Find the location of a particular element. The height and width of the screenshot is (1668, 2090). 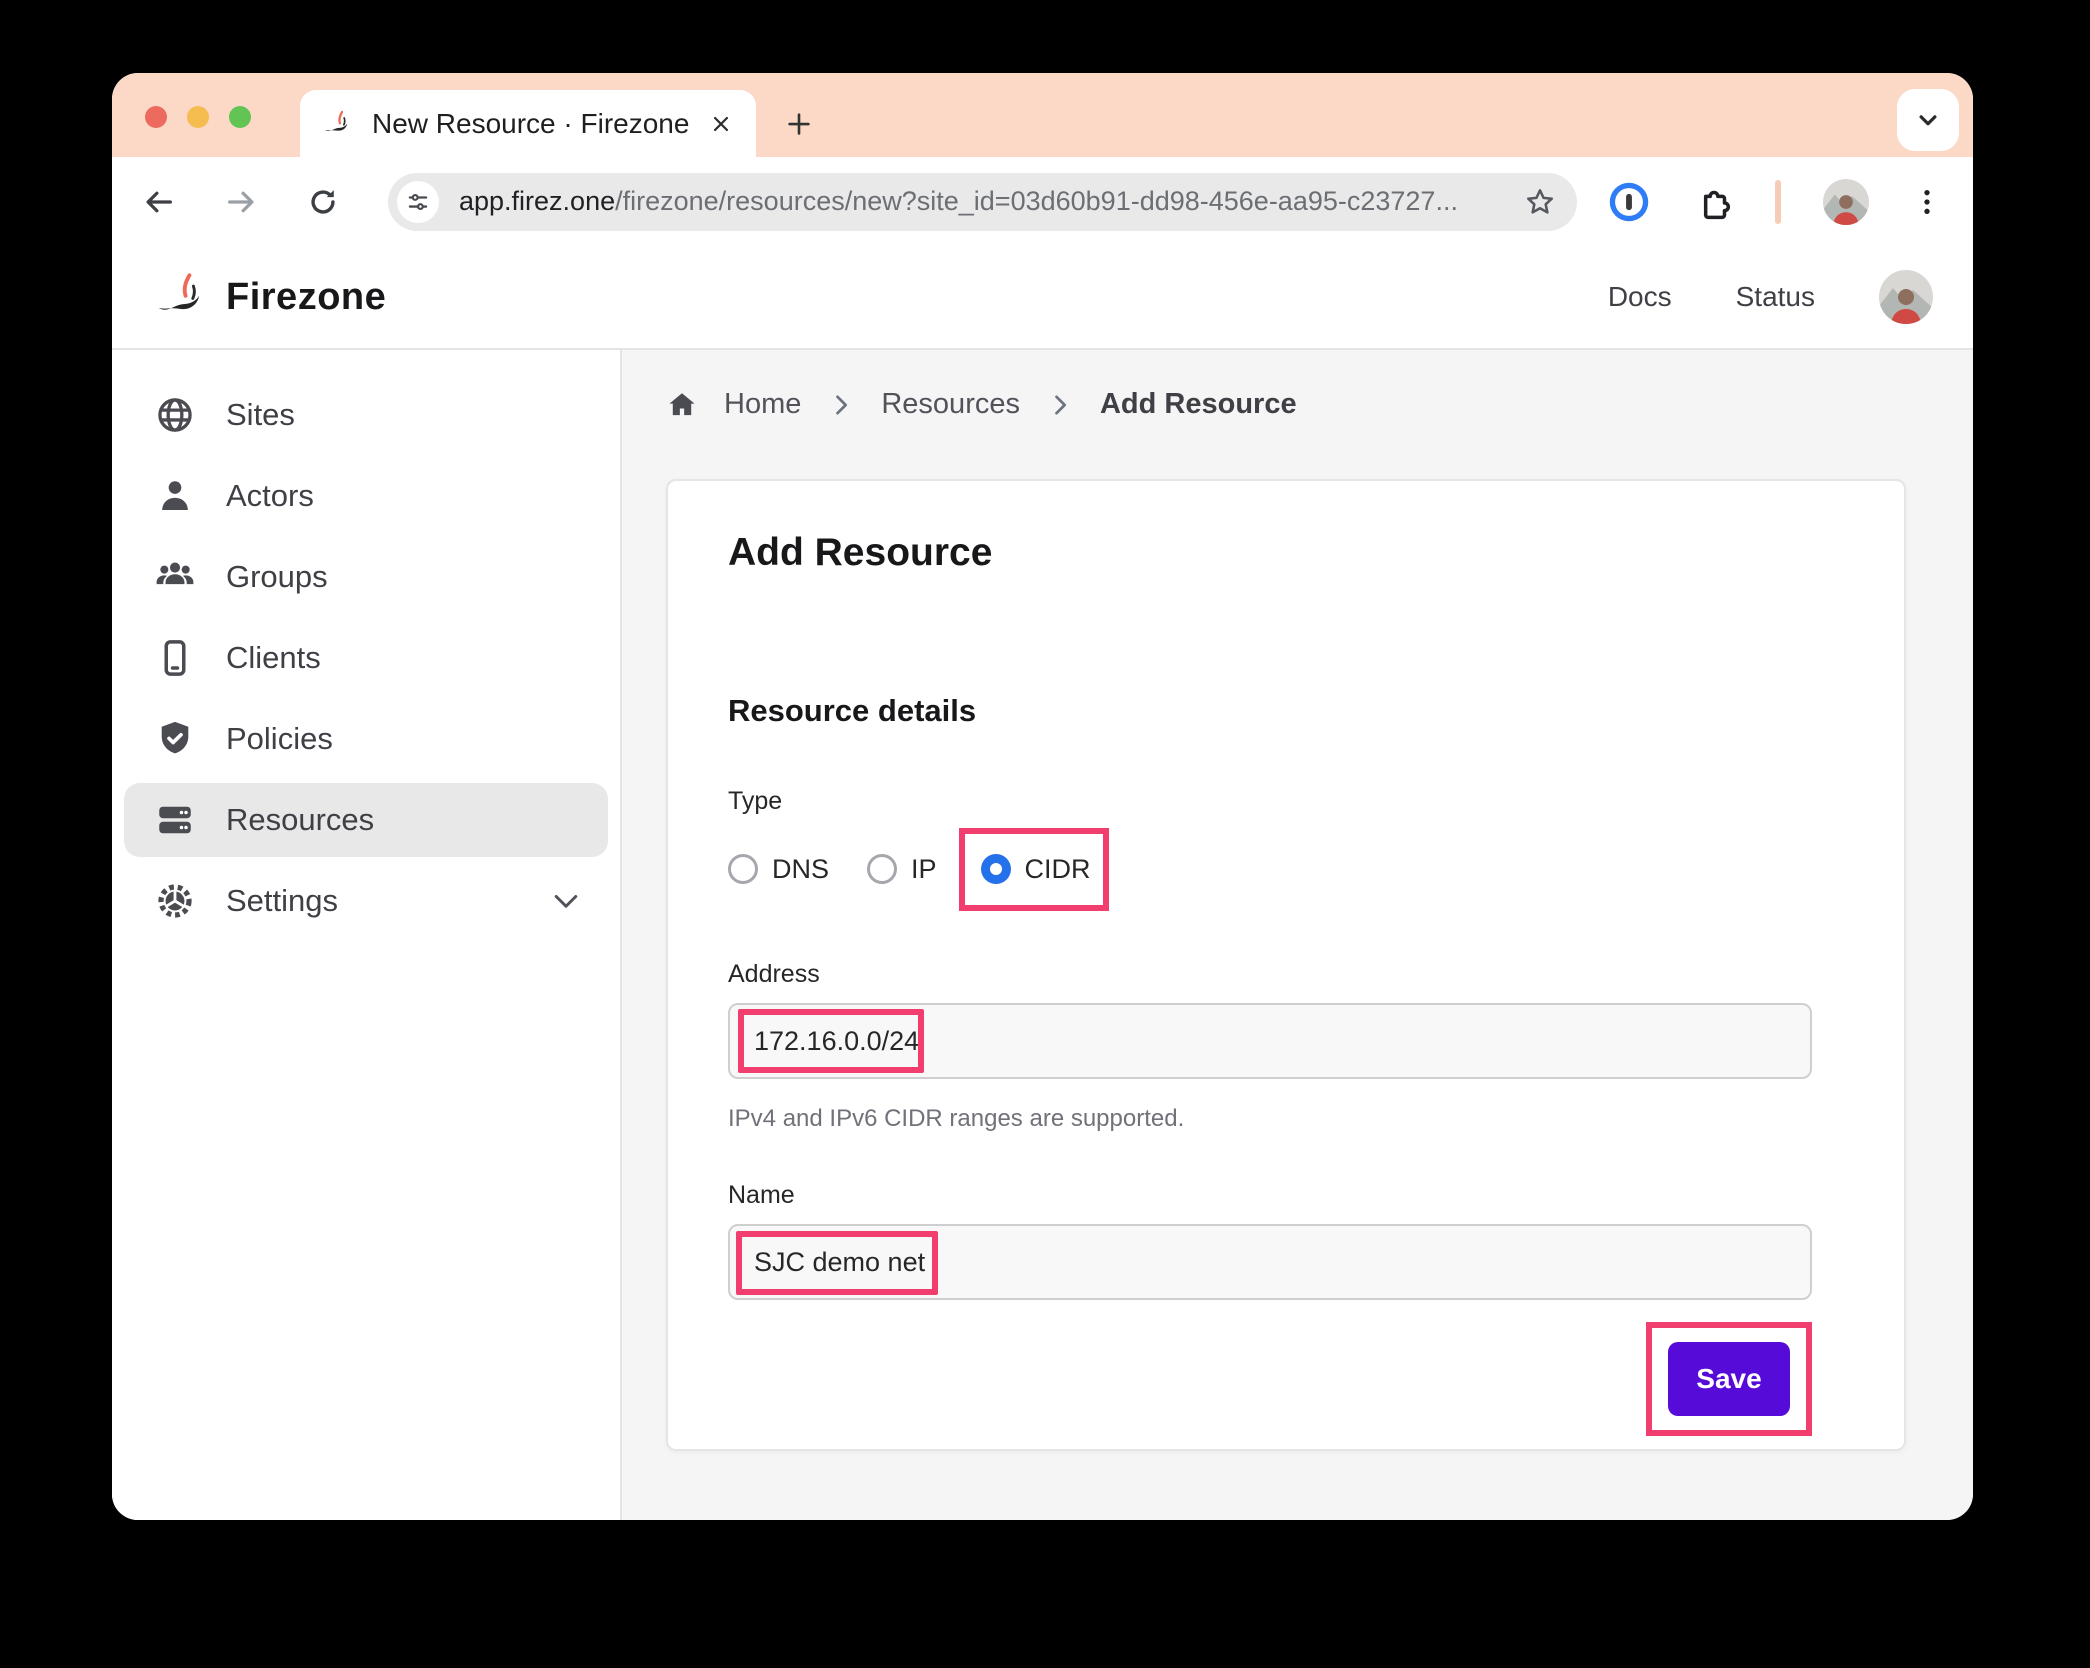

sidebar-item-policies: Policies is located at coordinates (366, 739).